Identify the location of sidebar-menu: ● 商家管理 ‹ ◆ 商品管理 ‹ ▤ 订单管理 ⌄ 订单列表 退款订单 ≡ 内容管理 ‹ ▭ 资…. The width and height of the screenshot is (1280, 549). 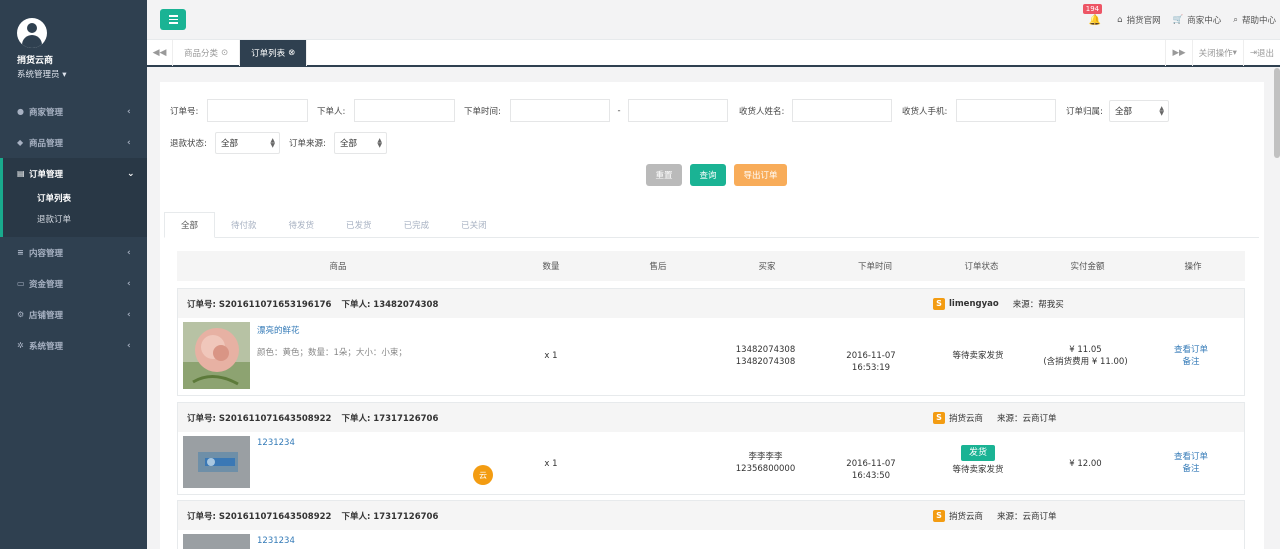
(73, 228).